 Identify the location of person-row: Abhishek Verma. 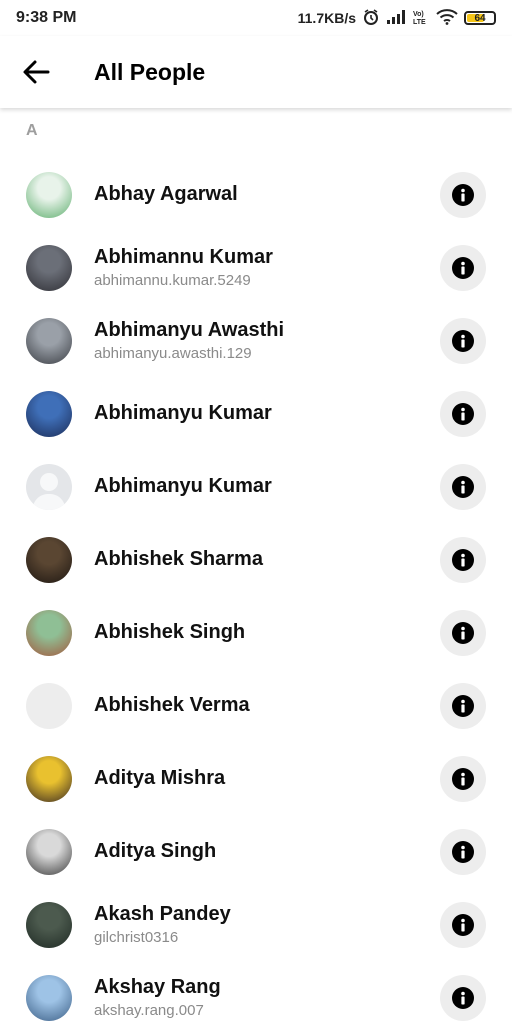
(256, 705).